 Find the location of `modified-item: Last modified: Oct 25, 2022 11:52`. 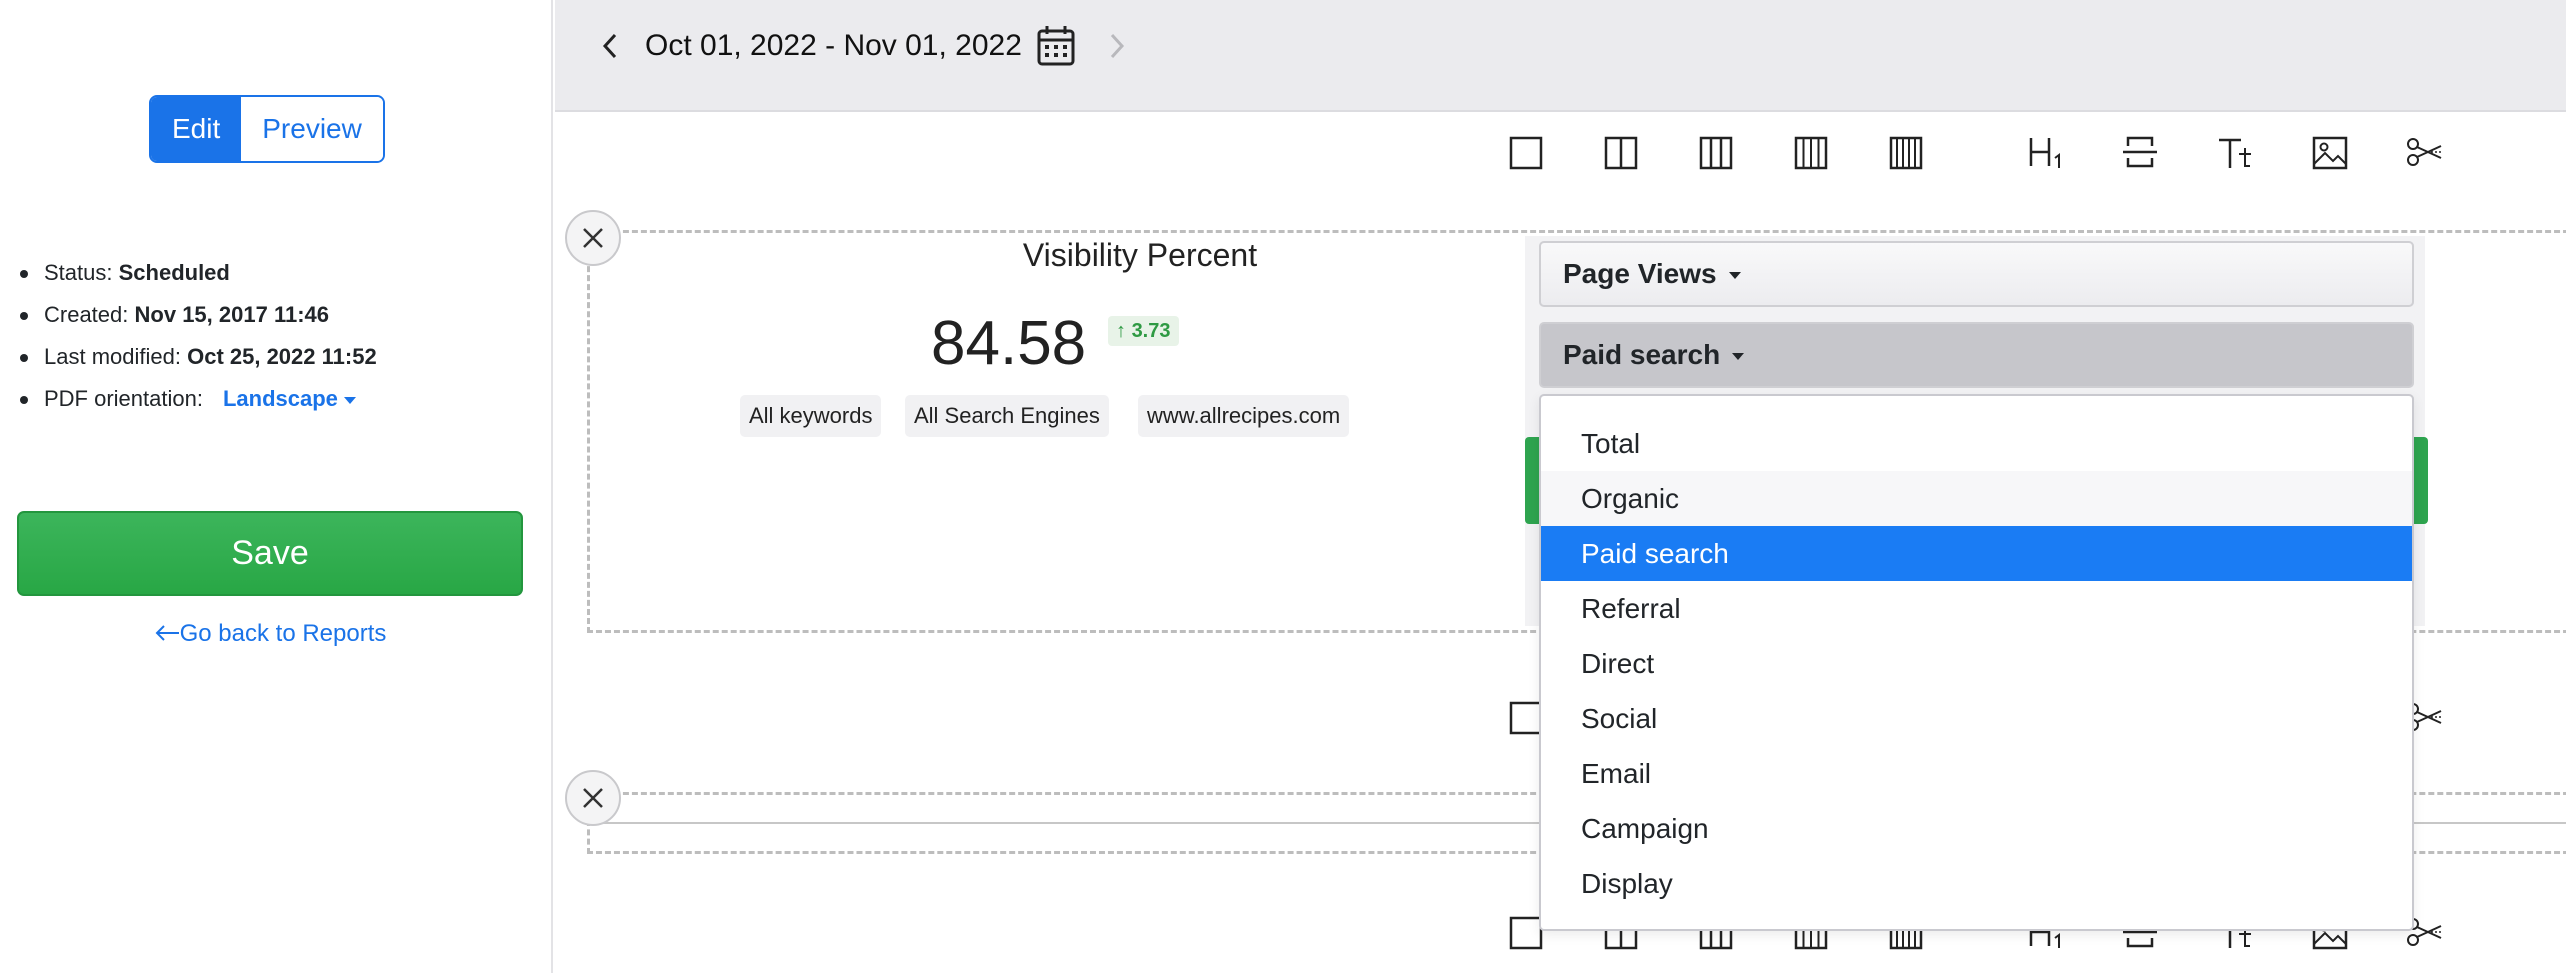

modified-item: Last modified: Oct 25, 2022 11:52 is located at coordinates (197, 357).